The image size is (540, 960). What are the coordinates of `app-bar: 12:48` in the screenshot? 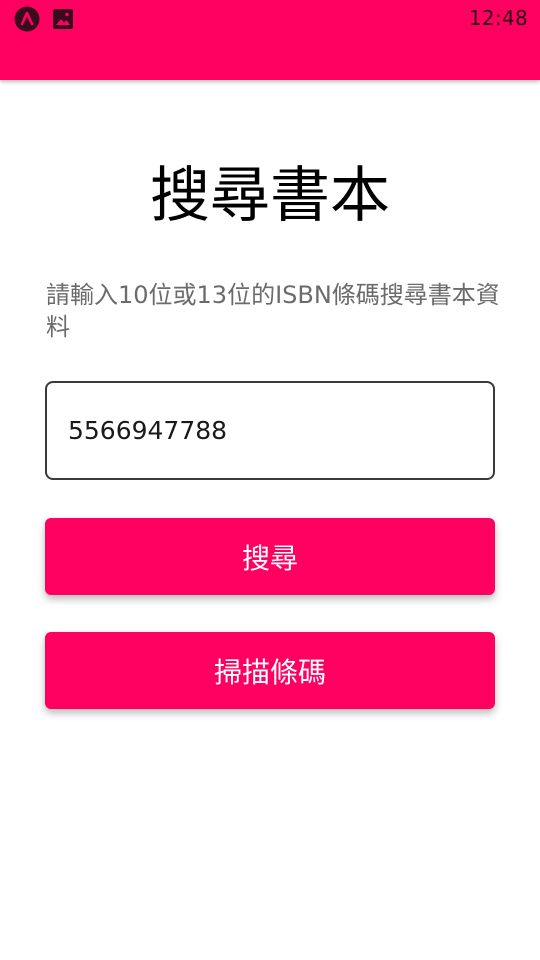 It's located at (270, 40).